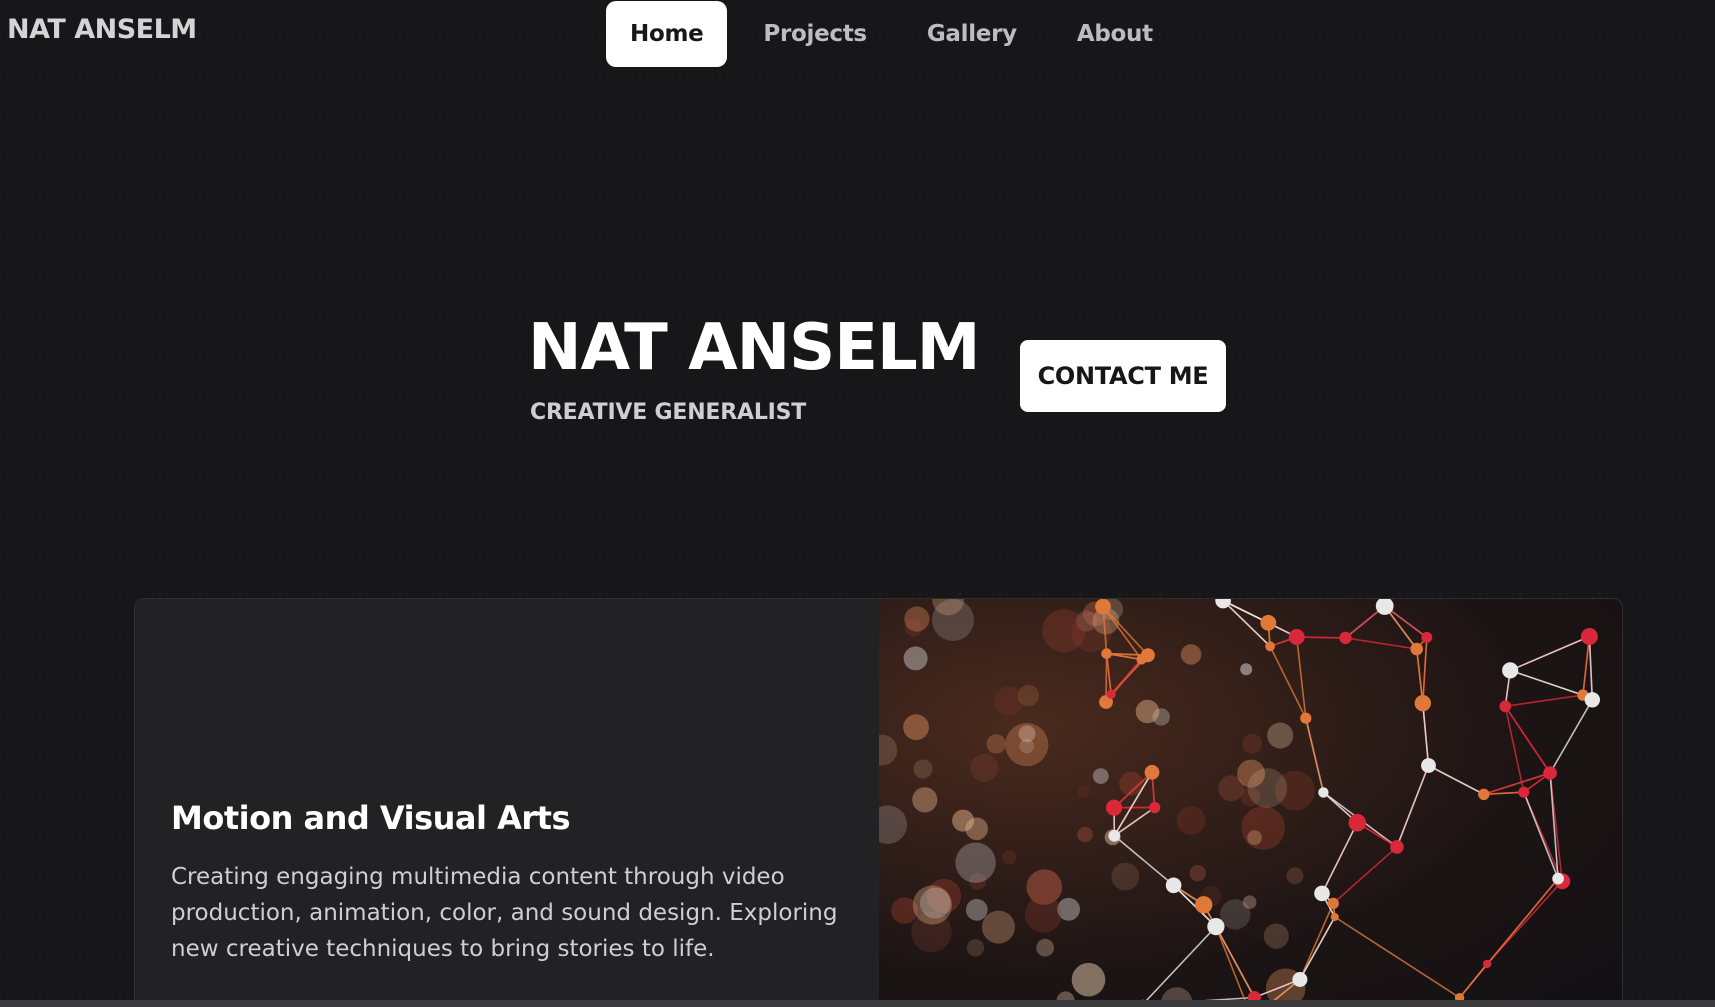 The width and height of the screenshot is (1715, 1007). Describe the element at coordinates (972, 34) in the screenshot. I see `nav-gallery: Gallery` at that location.